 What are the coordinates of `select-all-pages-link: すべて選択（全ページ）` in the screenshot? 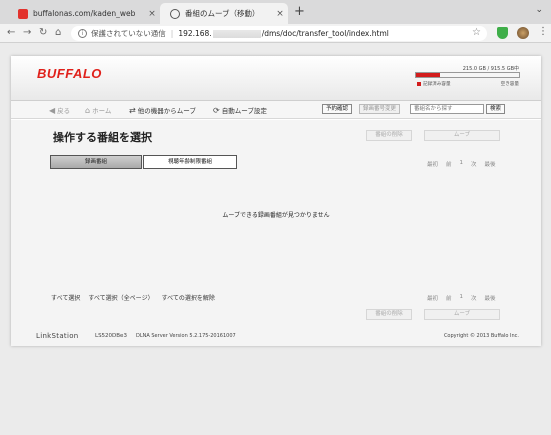 It's located at (120, 297).